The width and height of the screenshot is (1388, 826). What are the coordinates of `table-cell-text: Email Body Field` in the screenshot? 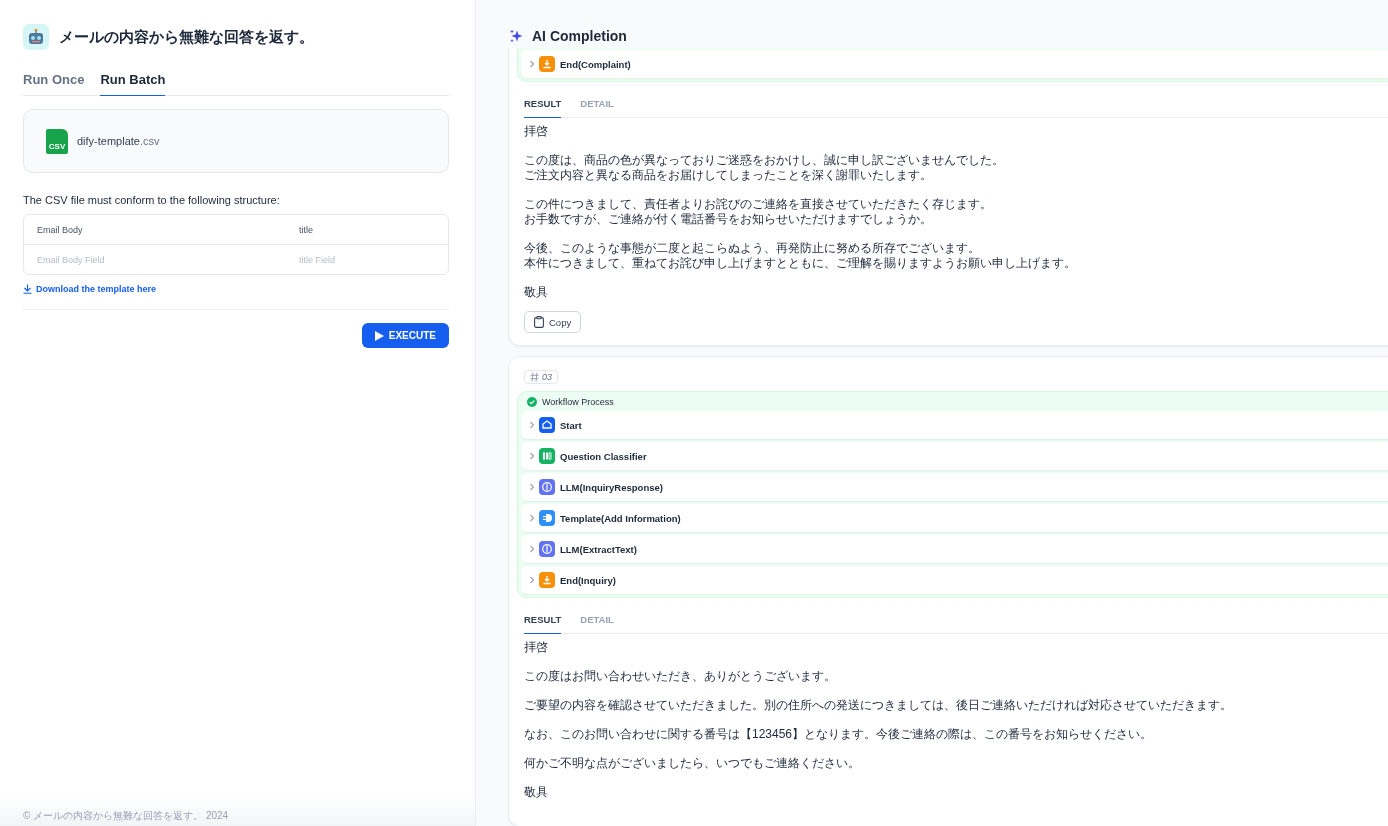 It's located at (71, 259).